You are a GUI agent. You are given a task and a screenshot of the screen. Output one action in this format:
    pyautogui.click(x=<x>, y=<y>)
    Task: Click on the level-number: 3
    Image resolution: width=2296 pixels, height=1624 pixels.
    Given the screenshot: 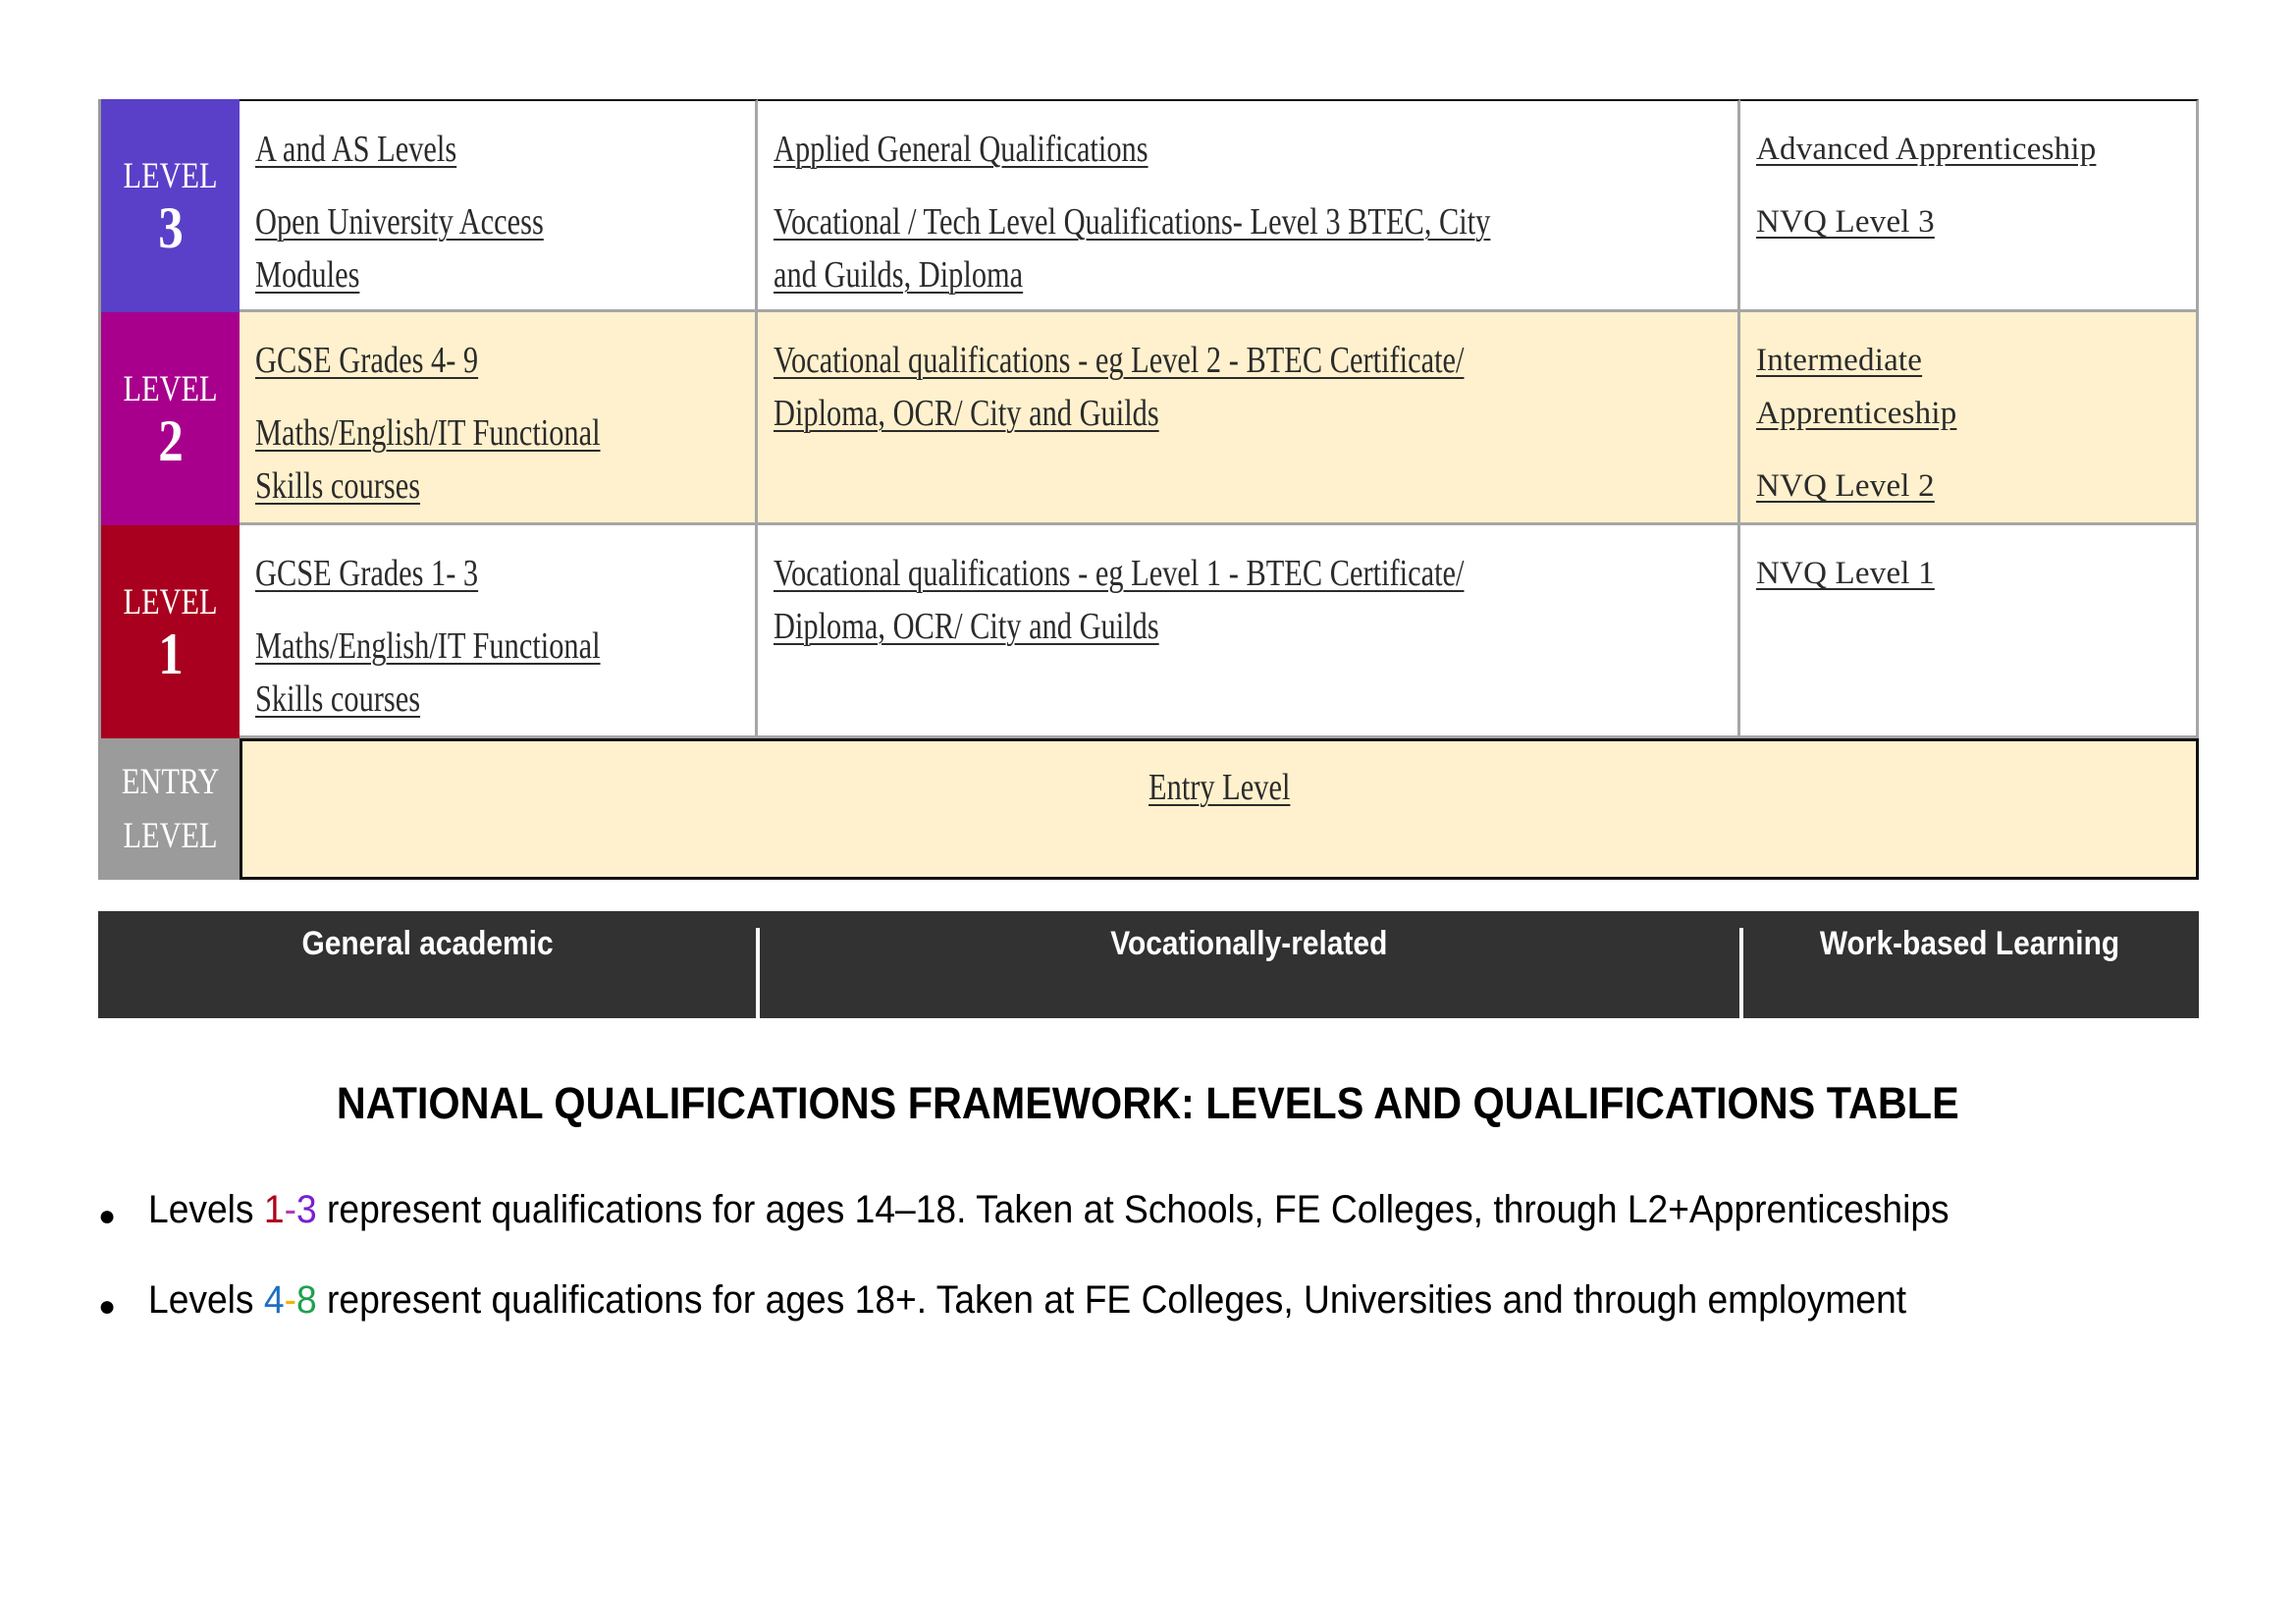 What is the action you would take?
    pyautogui.click(x=170, y=227)
    